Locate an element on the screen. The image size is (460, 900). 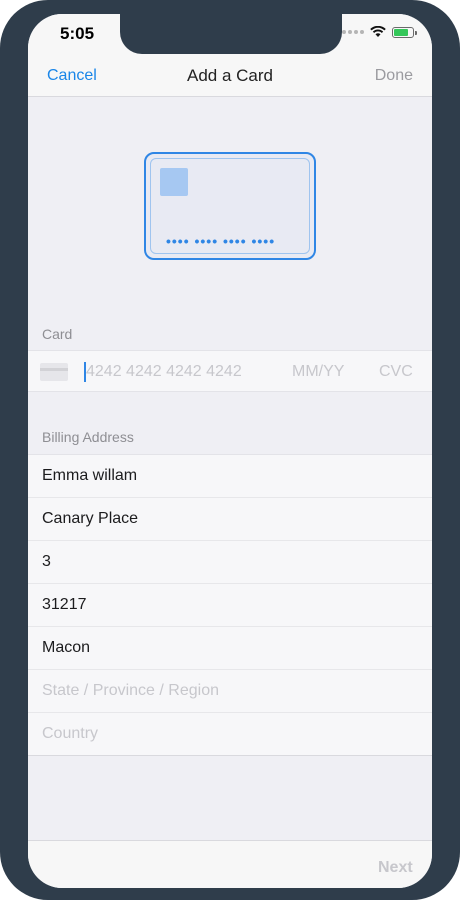
city-field: Macon is located at coordinates (230, 648).